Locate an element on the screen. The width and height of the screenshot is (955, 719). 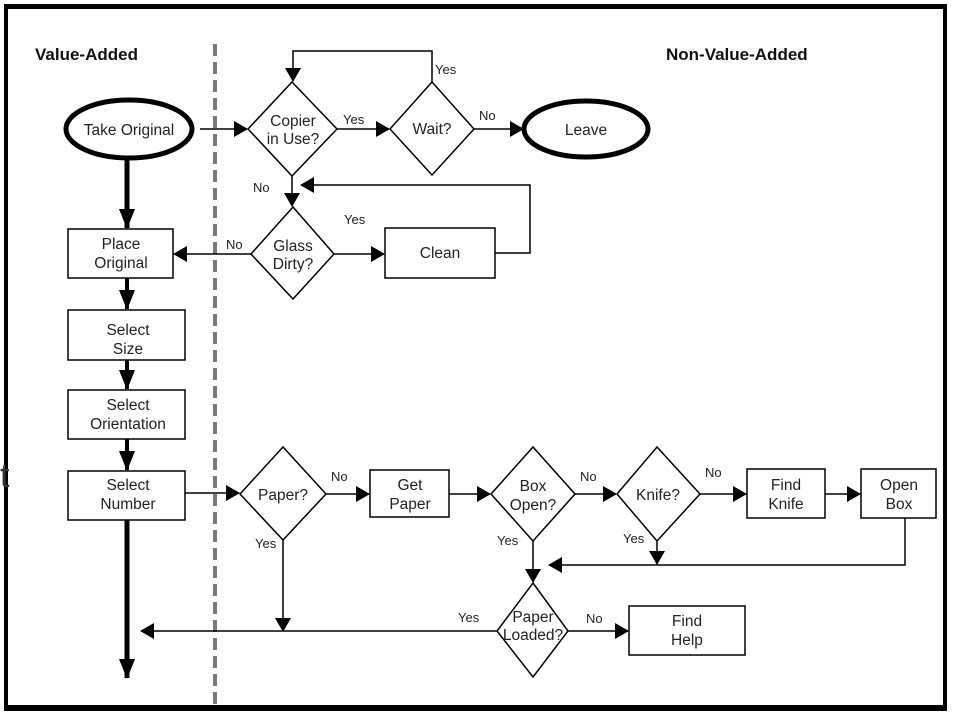
node-get-paper: Get Paper is located at coordinates (409, 493).